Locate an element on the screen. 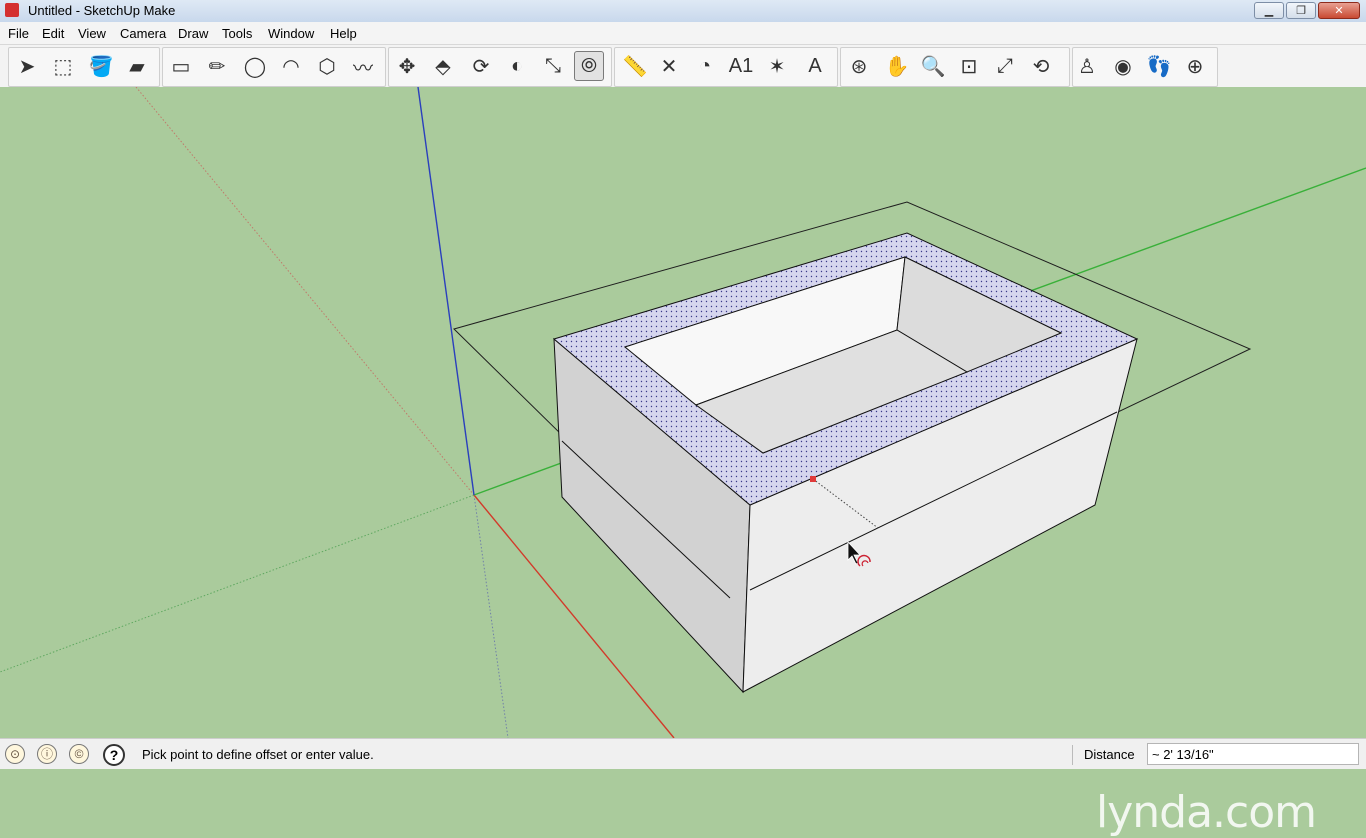  large-tool-set-toolbar: ➤ ⬚ 🪣 ▰ ▭ ✏ ◯ ◠ ⬡ 〰 ✥ ⬘ ⟳ ◐ ⤡ ⦾ 📏 ✕ ◔ A1 ✶ A ⊛ ✋ 🔍 ⊡ ⤢ ⟲ ♙ ◉ 👣 ⊕ is located at coordinates (683, 66).